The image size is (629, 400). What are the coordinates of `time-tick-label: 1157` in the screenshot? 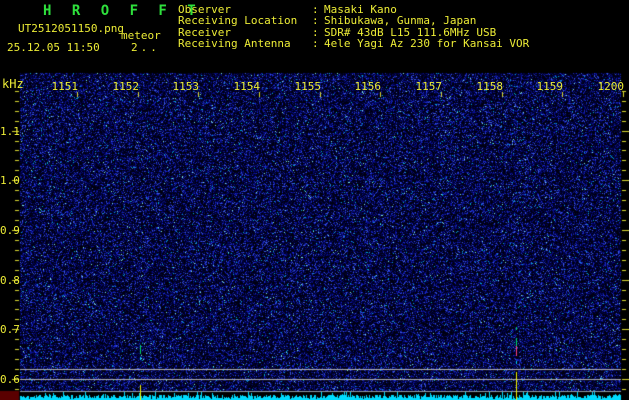 It's located at (429, 86).